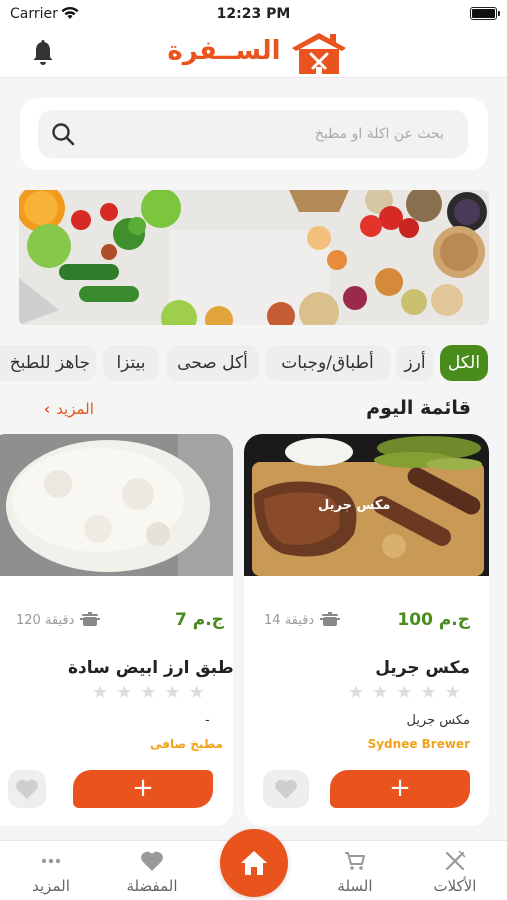 This screenshot has width=507, height=900. What do you see at coordinates (289, 620) in the screenshot?
I see `prep-time-label: 14 دقيقة` at bounding box center [289, 620].